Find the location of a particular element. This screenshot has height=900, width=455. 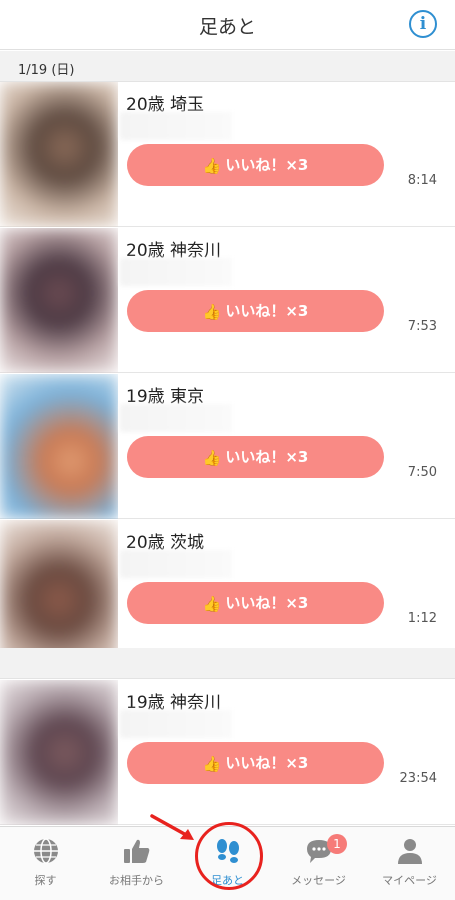

visit-time: 8:14 is located at coordinates (422, 180).